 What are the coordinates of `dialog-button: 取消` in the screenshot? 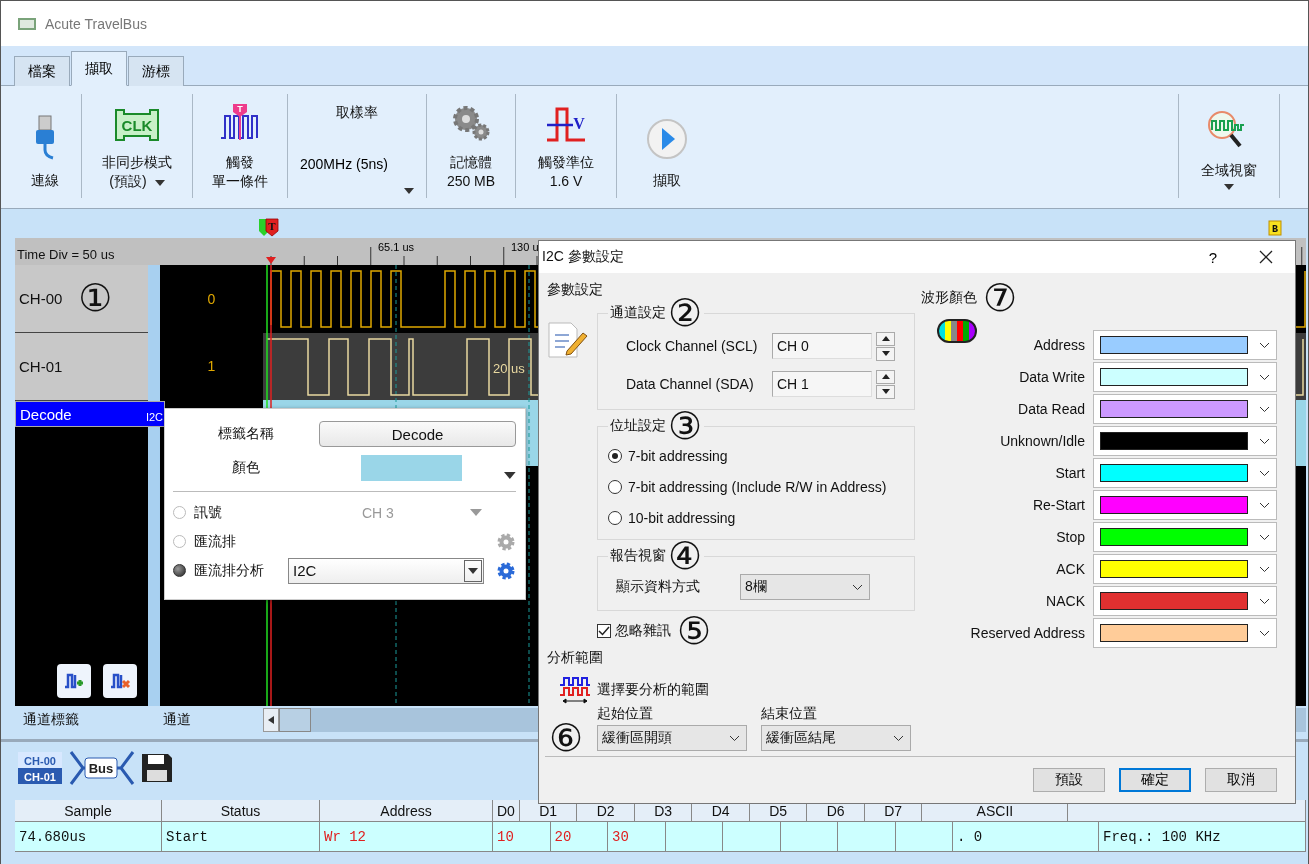 It's located at (1241, 780).